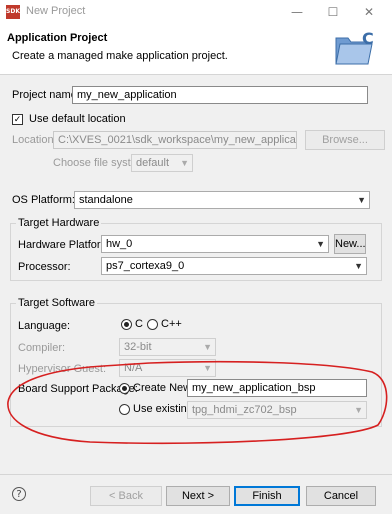  Describe the element at coordinates (368, 39) in the screenshot. I see `svg-text: C` at that location.